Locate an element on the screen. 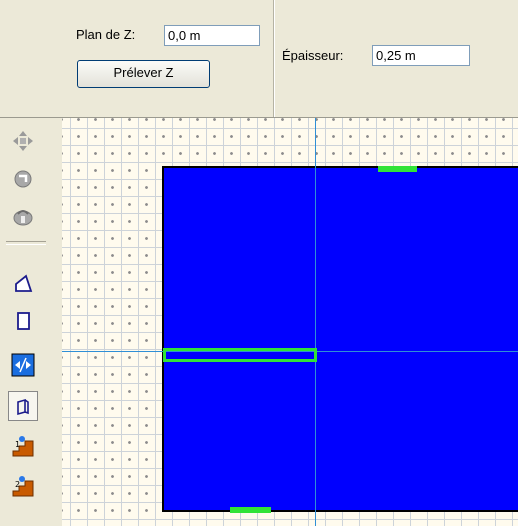 The image size is (518, 526). move-tool-button is located at coordinates (23, 141).